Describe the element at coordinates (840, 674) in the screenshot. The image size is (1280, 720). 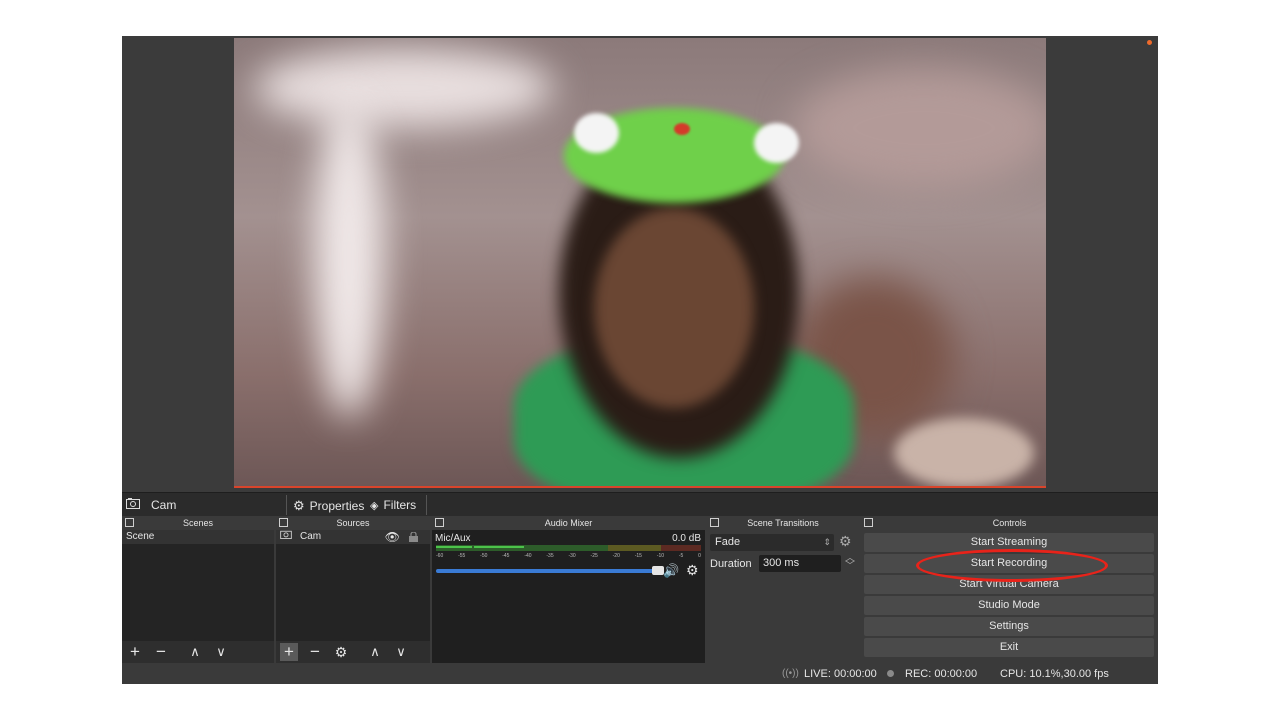
I see `live-timer: LIVE: 00:00:00` at that location.